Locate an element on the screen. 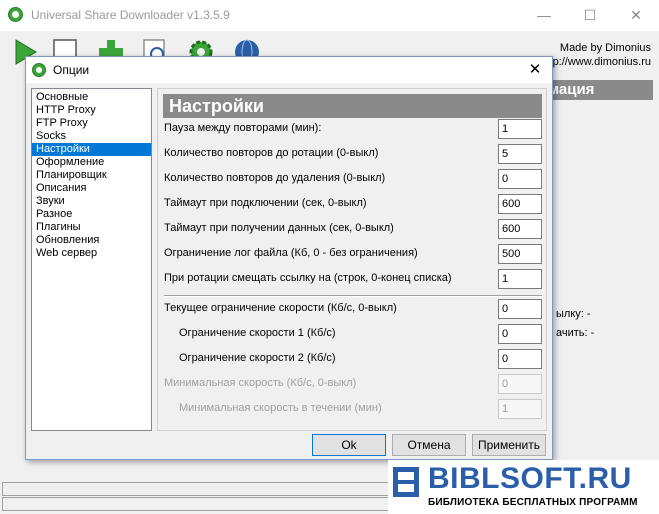 Image resolution: width=659 pixels, height=514 pixels. setting-row: Минимальная скорость (Кб/с, 0-выкл) 0 is located at coordinates (353, 384).